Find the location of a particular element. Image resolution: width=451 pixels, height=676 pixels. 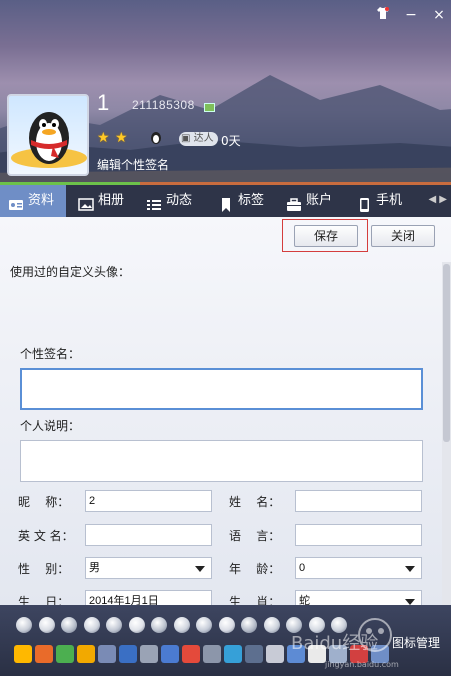

nickname-label: 昵 称： is located at coordinates (44, 502).